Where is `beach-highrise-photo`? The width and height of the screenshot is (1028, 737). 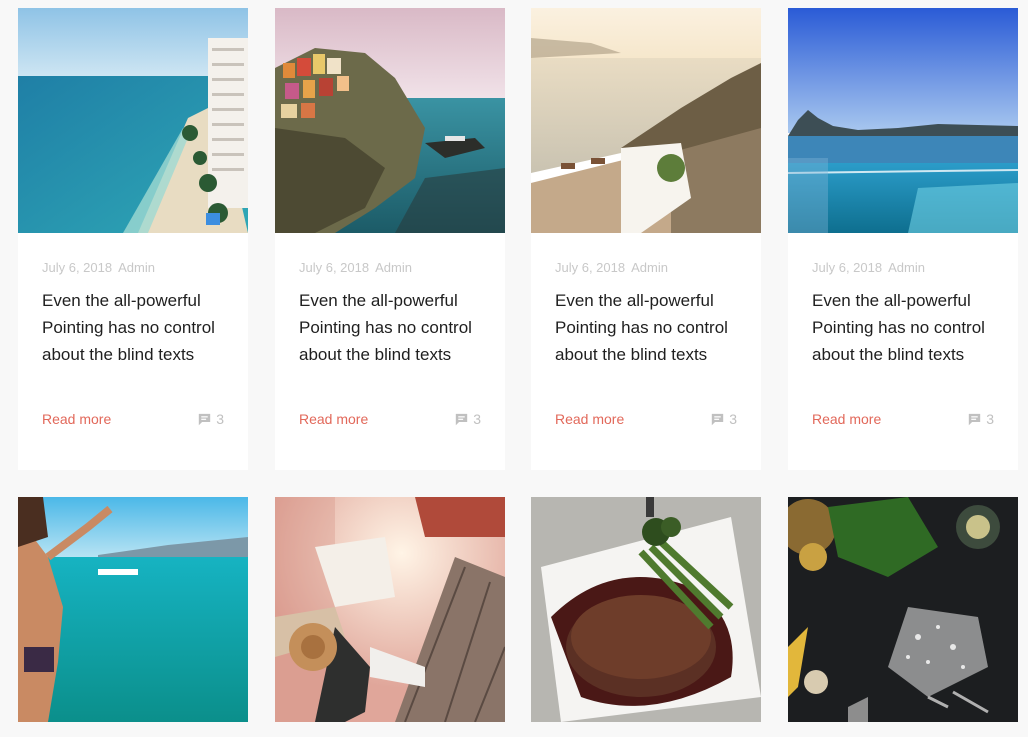 beach-highrise-photo is located at coordinates (133, 120).